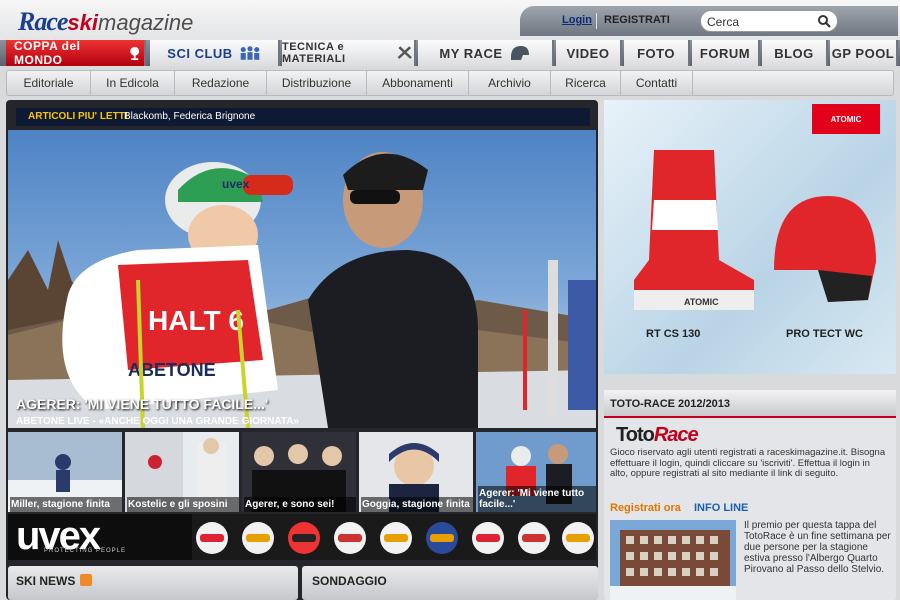 This screenshot has height=600, width=900. Describe the element at coordinates (314, 53) in the screenshot. I see `nav-tecnica-label: TECNICA e MATERIALI` at that location.